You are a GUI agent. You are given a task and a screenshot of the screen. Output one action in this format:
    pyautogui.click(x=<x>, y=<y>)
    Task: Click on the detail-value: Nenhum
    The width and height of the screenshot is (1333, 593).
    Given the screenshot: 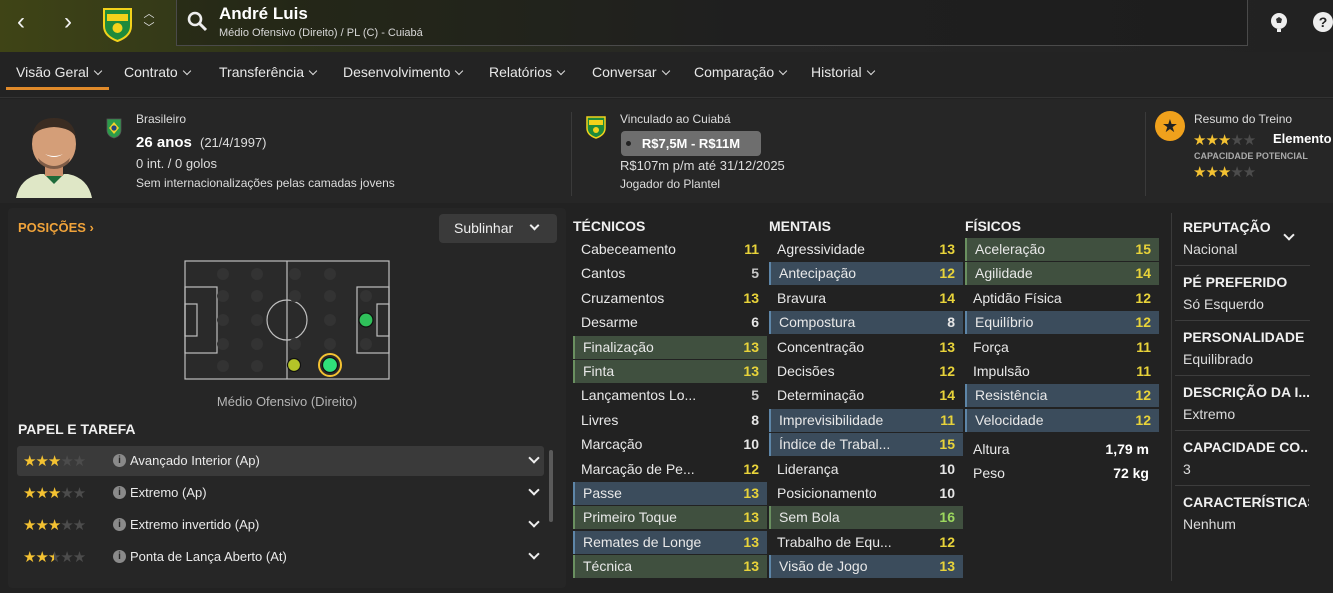 What is the action you would take?
    pyautogui.click(x=1209, y=524)
    